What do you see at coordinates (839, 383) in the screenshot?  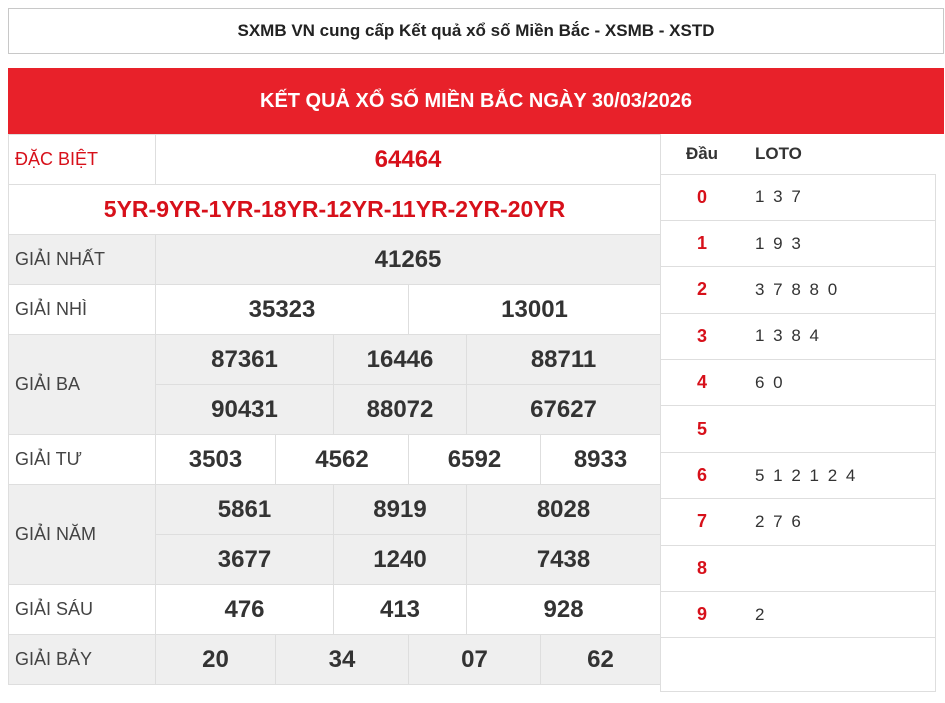 I see `loto-values: 6 0` at bounding box center [839, 383].